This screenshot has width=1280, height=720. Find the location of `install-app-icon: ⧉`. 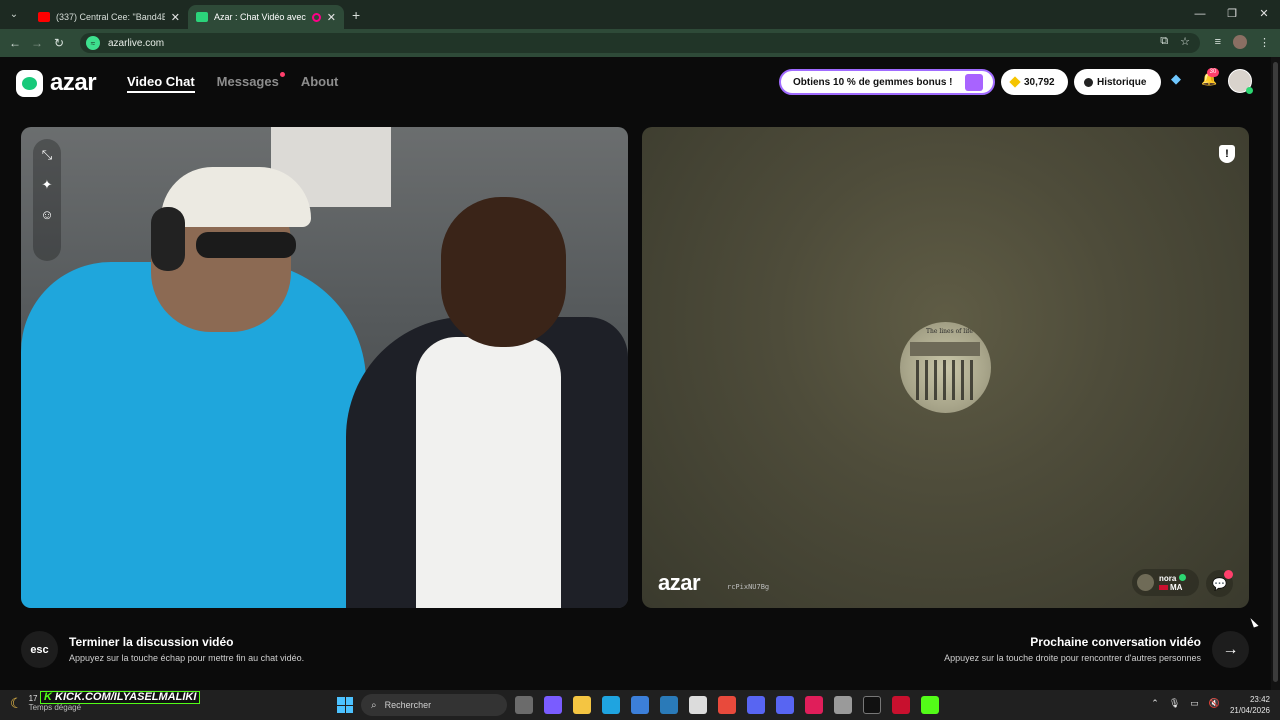

install-app-icon: ⧉ is located at coordinates (1164, 41).